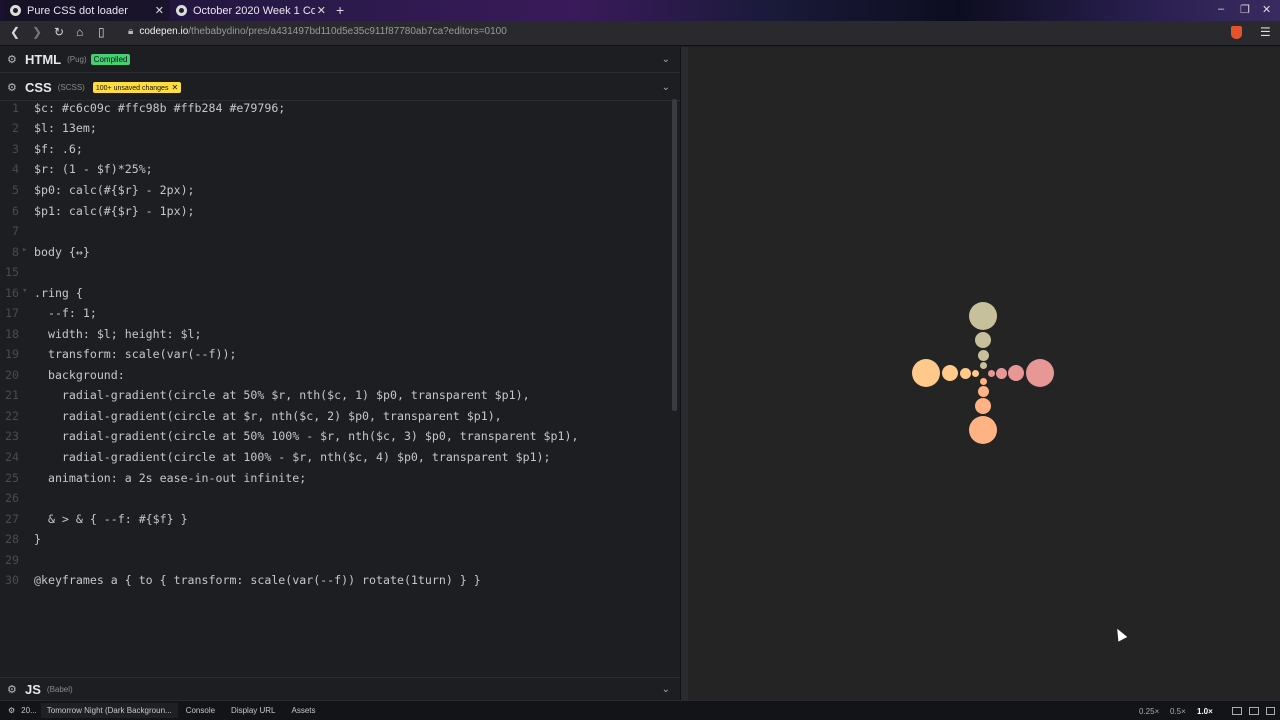 The width and height of the screenshot is (1280, 720). Describe the element at coordinates (110, 59) in the screenshot. I see `compiled-badge: Compiled` at that location.